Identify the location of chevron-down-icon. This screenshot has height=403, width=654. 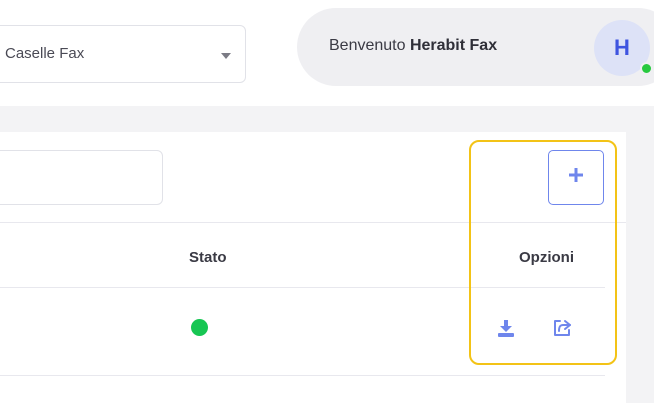
(226, 56).